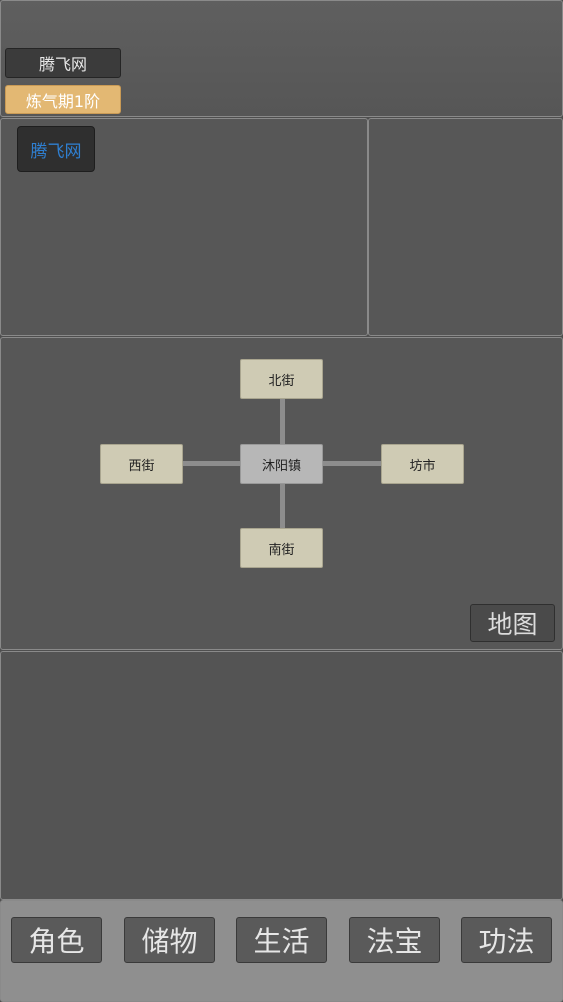  I want to click on realm-badge: 炼气期1阶, so click(63, 99).